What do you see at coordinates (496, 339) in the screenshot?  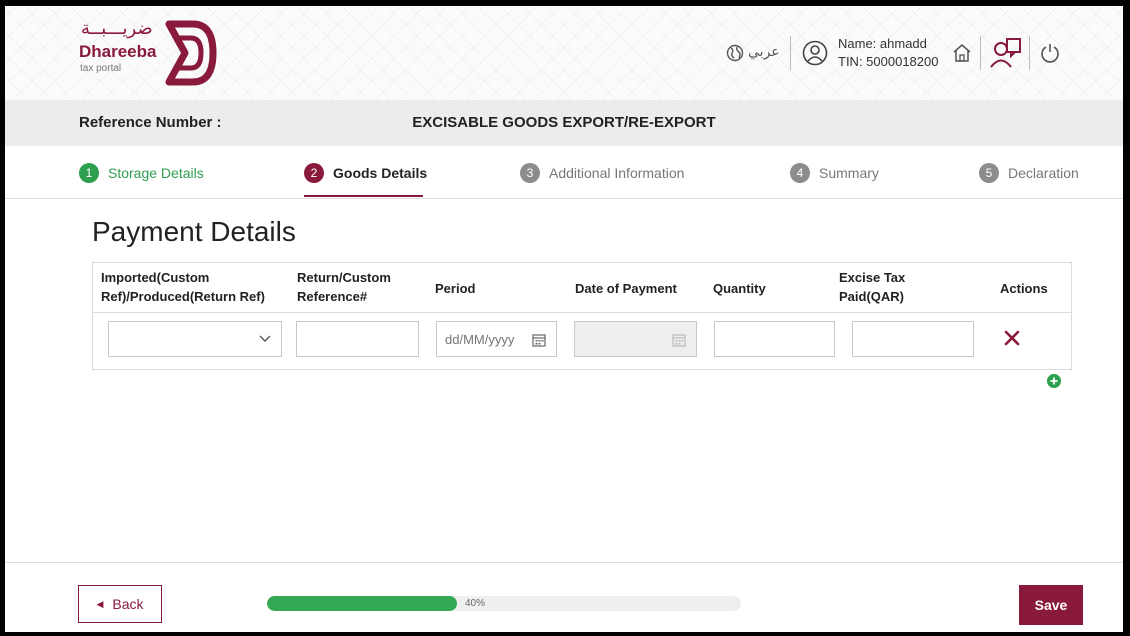 I see `period-date-picker` at bounding box center [496, 339].